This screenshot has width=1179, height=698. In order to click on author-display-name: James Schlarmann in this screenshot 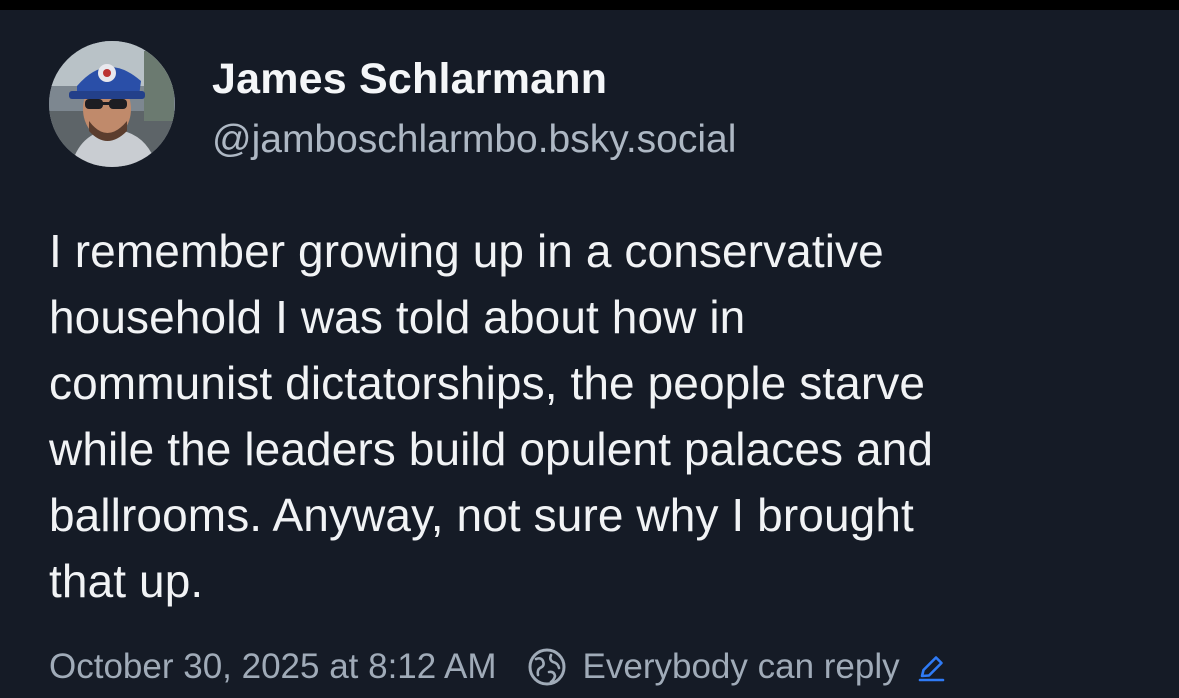, I will do `click(409, 79)`.